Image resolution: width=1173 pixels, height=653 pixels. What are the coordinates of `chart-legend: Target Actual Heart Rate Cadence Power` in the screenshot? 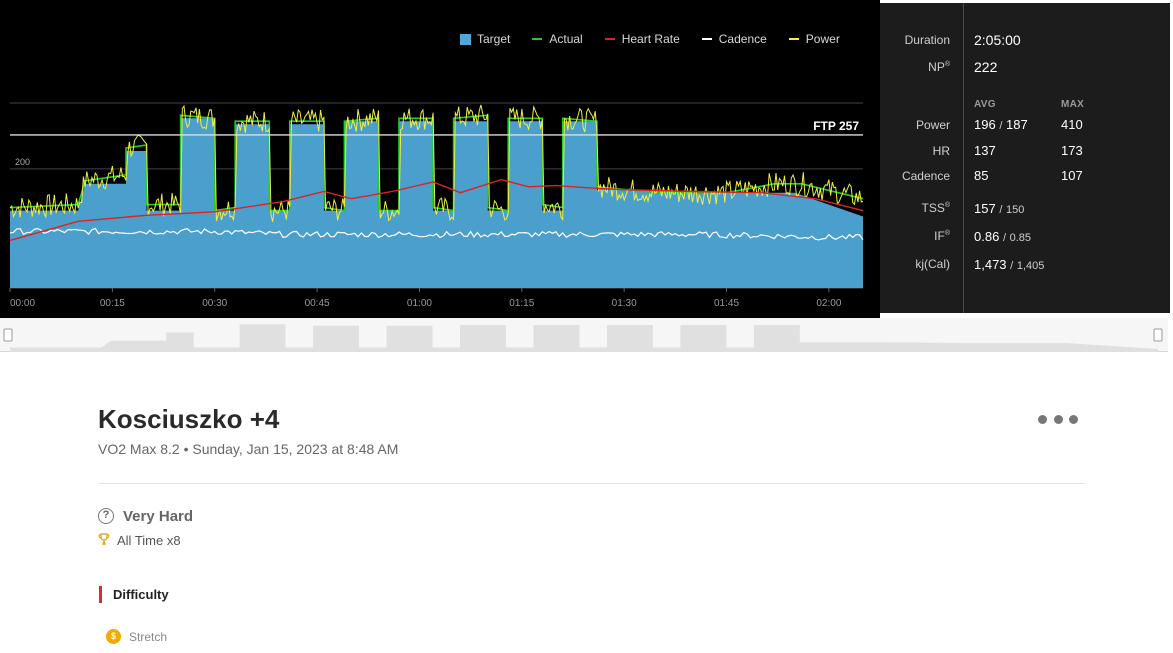 It's located at (661, 39).